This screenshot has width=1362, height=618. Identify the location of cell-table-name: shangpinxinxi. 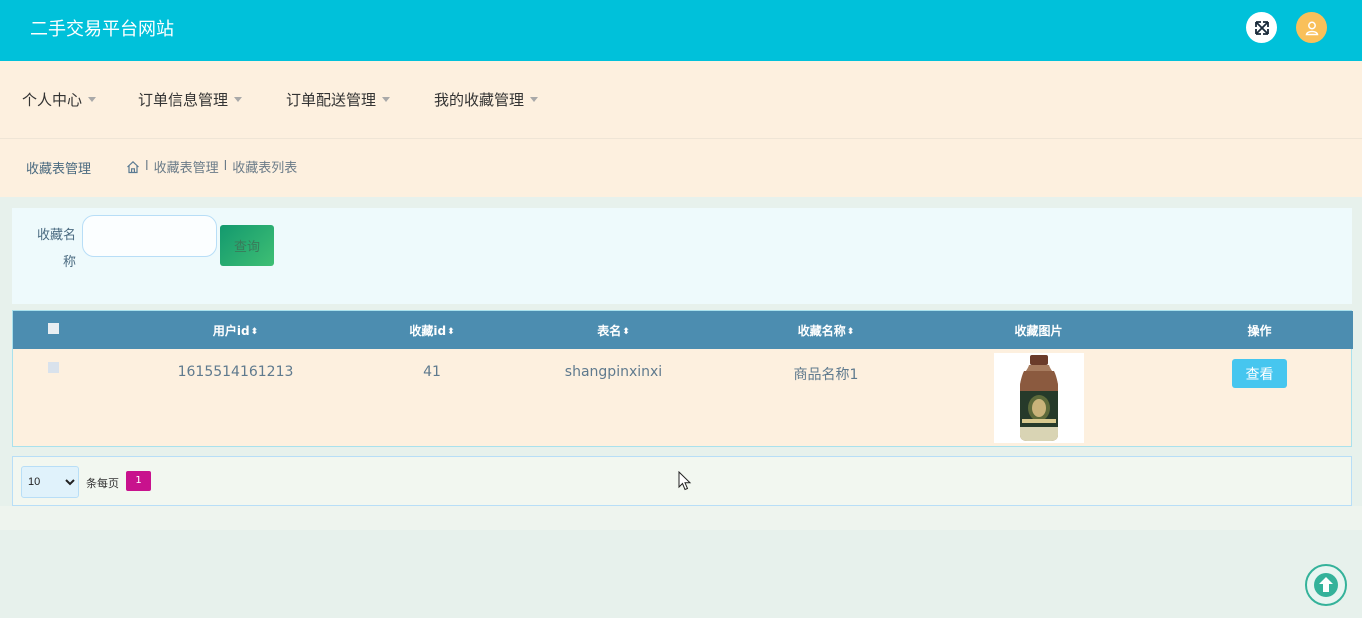
(613, 398).